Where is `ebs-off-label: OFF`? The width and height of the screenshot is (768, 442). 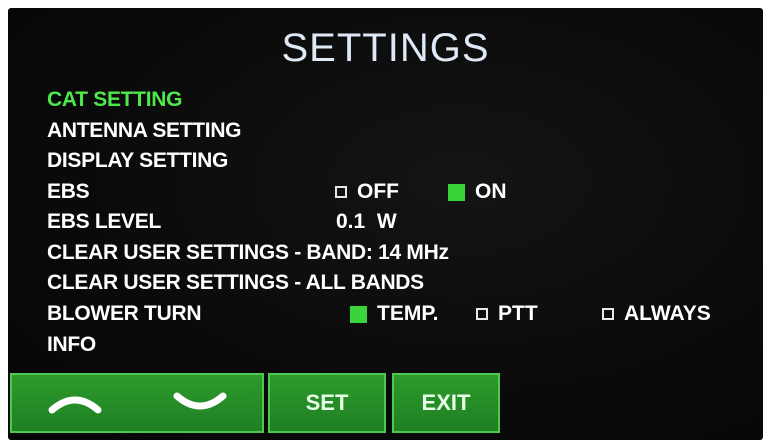 ebs-off-label: OFF is located at coordinates (378, 191).